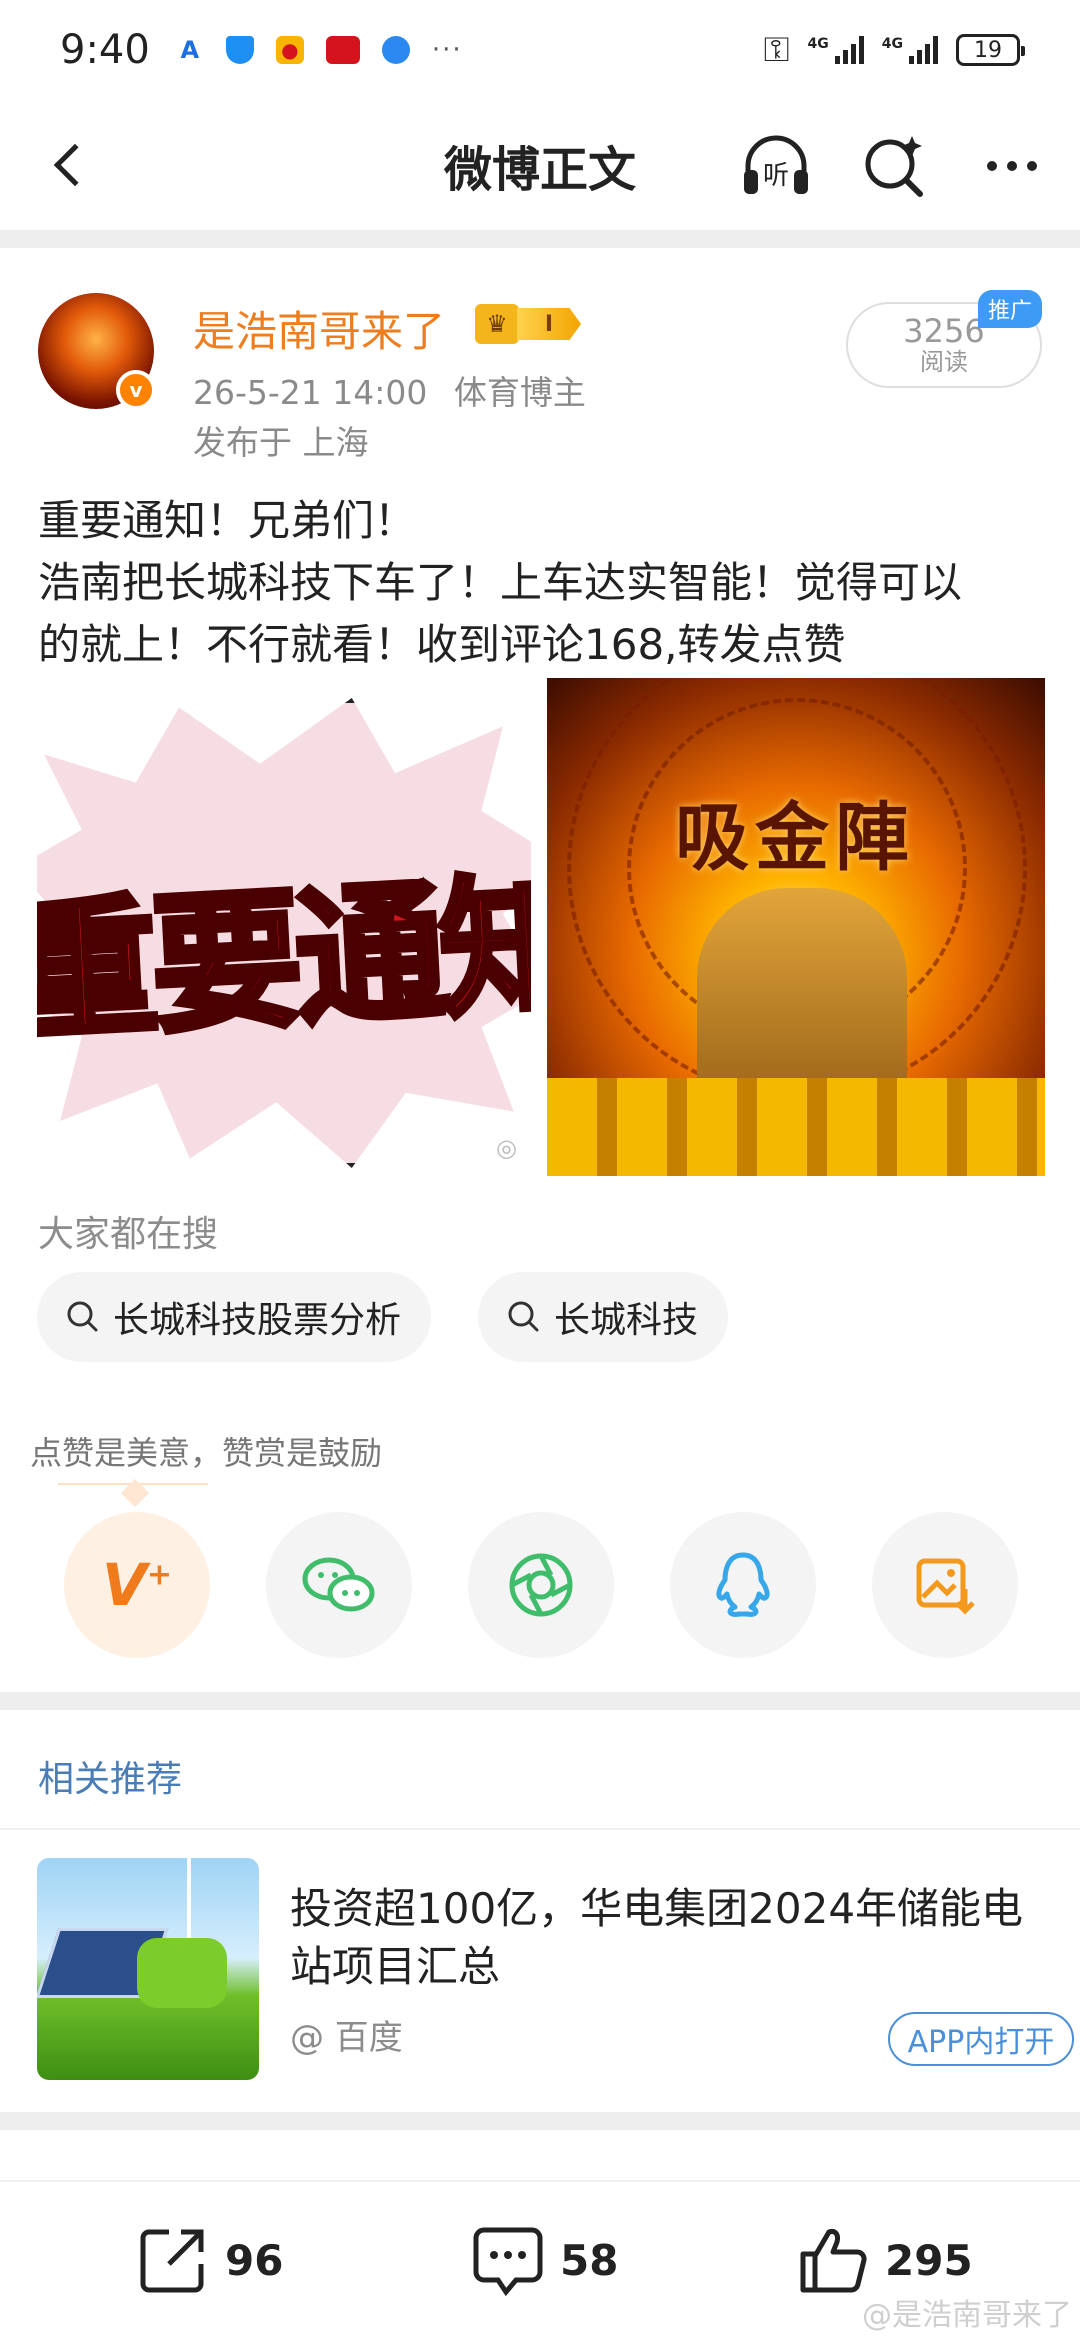 Image resolution: width=1080 pixels, height=2340 pixels. I want to click on back-button, so click(69, 165).